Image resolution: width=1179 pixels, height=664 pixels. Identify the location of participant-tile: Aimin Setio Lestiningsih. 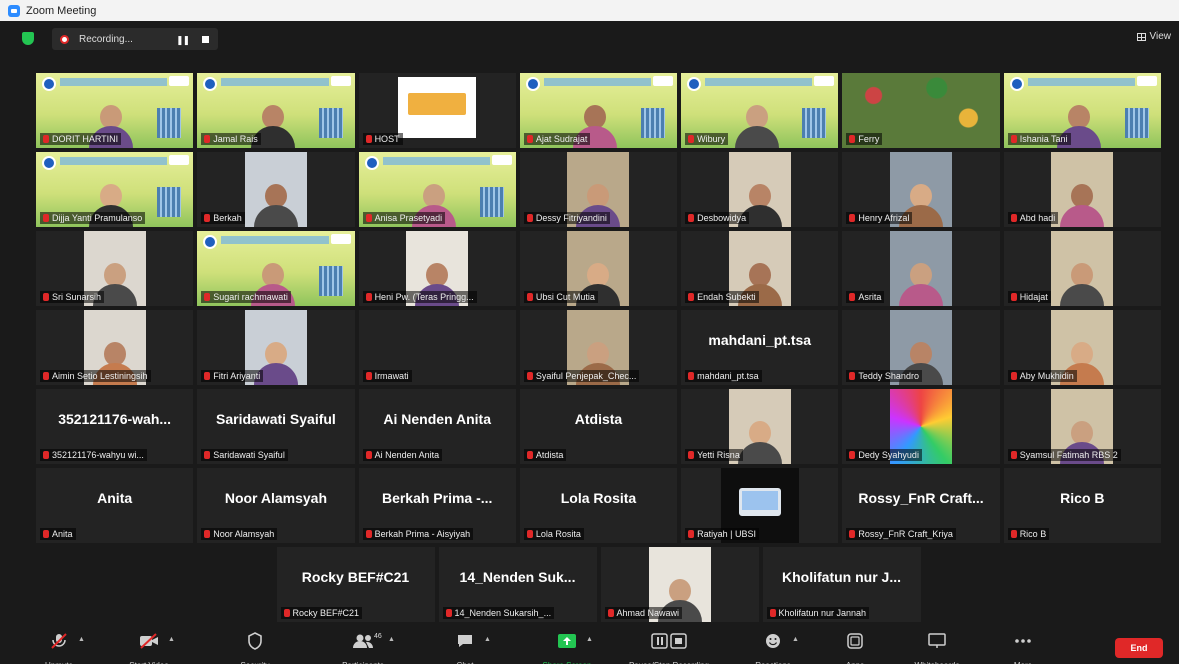
(115, 347).